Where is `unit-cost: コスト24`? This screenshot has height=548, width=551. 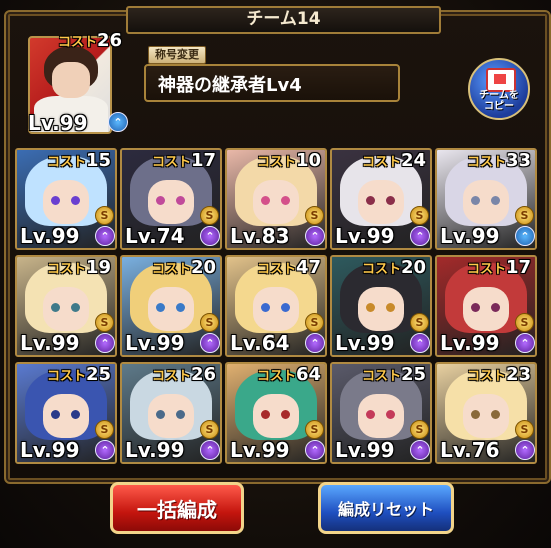 unit-cost: コスト24 is located at coordinates (394, 160).